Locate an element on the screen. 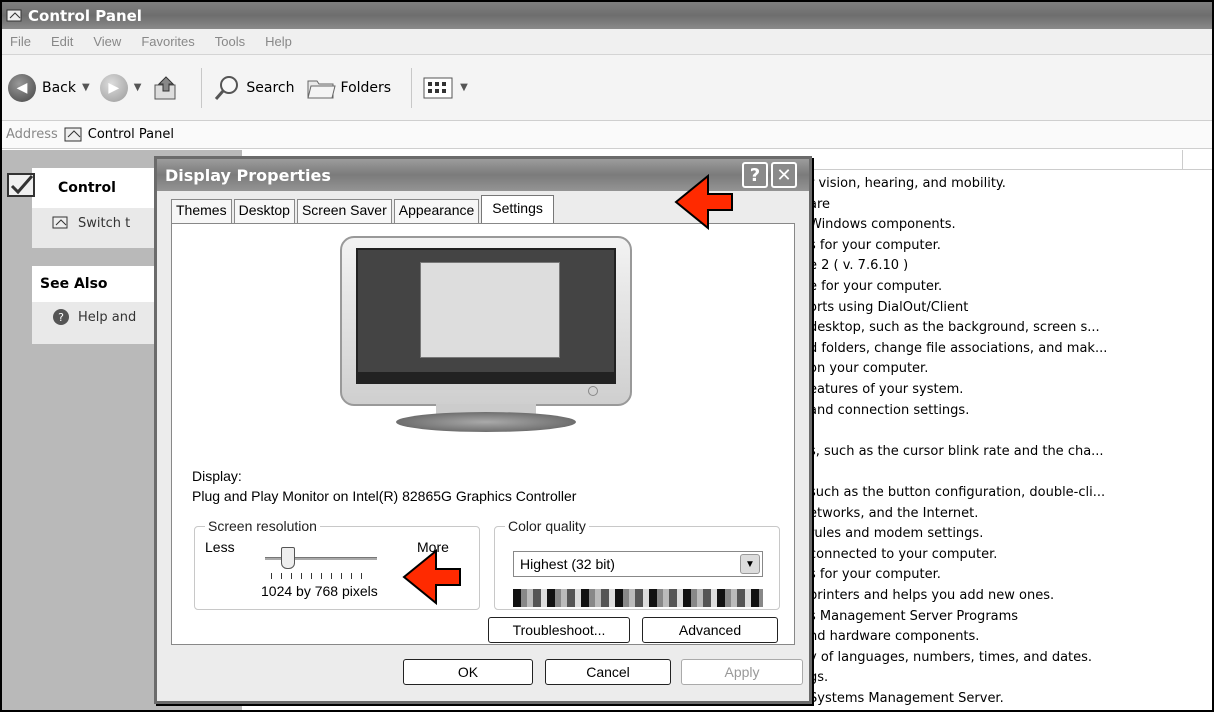  close-icon: ✕ is located at coordinates (784, 175).